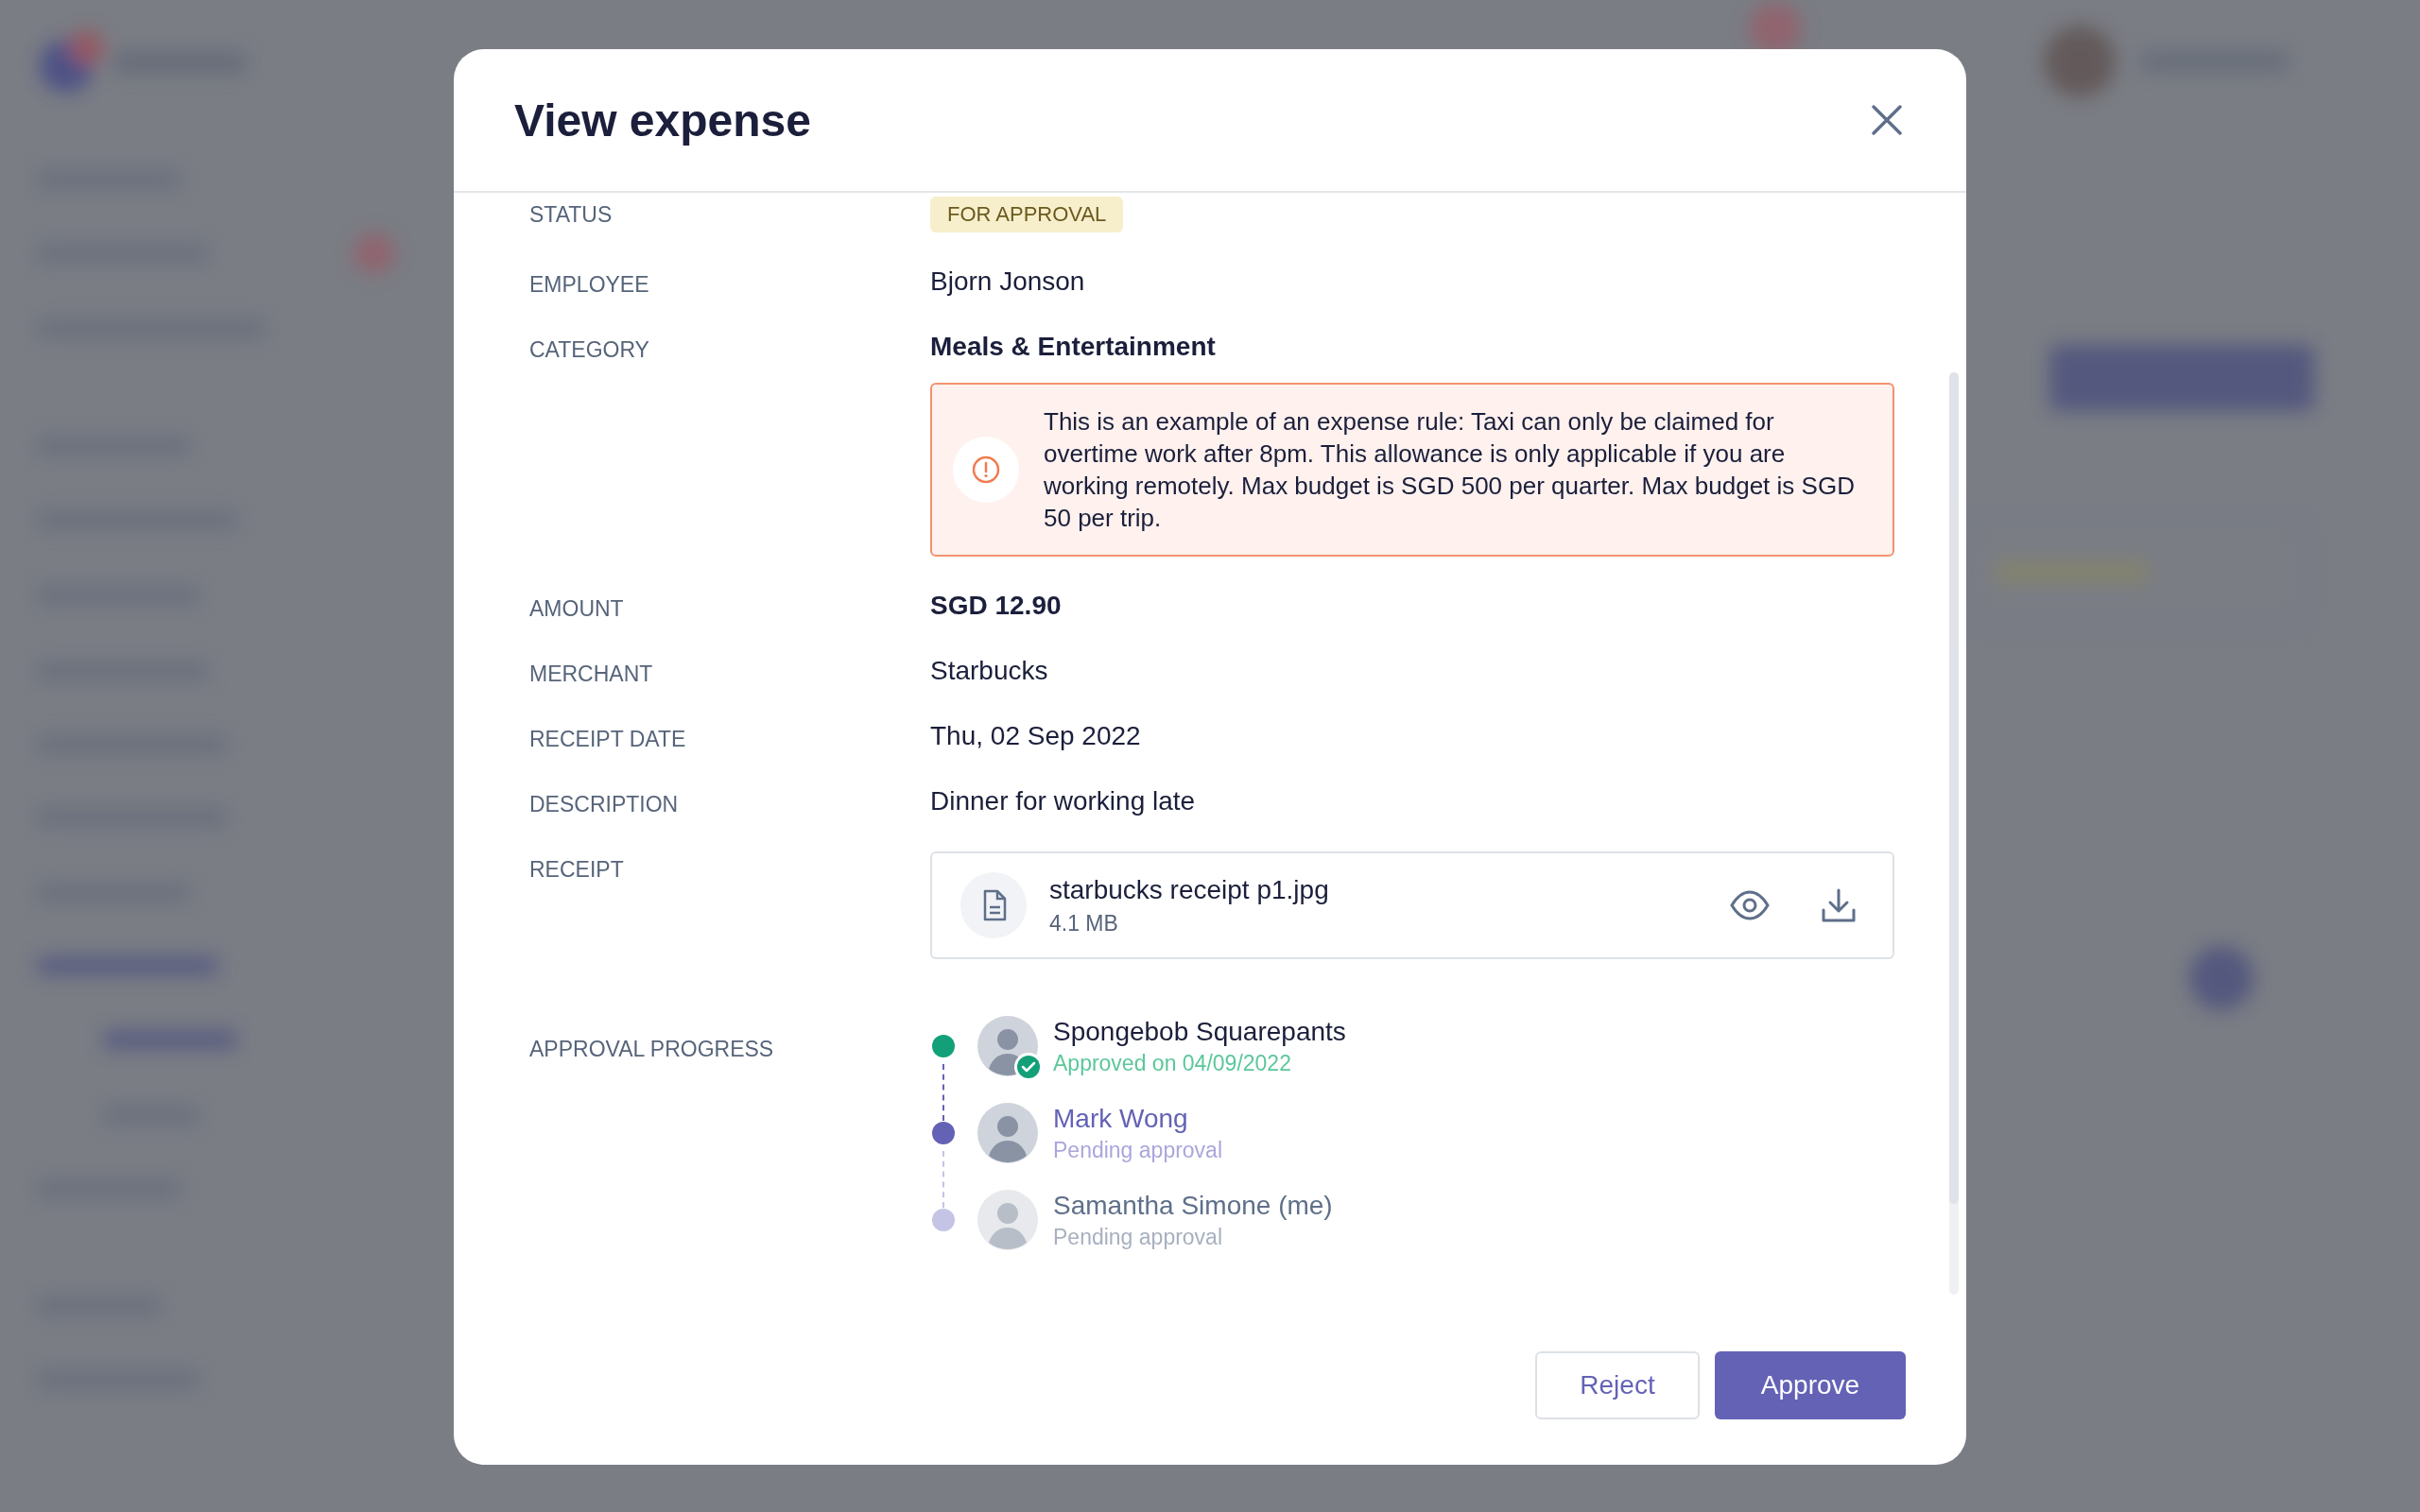  What do you see at coordinates (589, 350) in the screenshot?
I see `field-label: CATEGORY` at bounding box center [589, 350].